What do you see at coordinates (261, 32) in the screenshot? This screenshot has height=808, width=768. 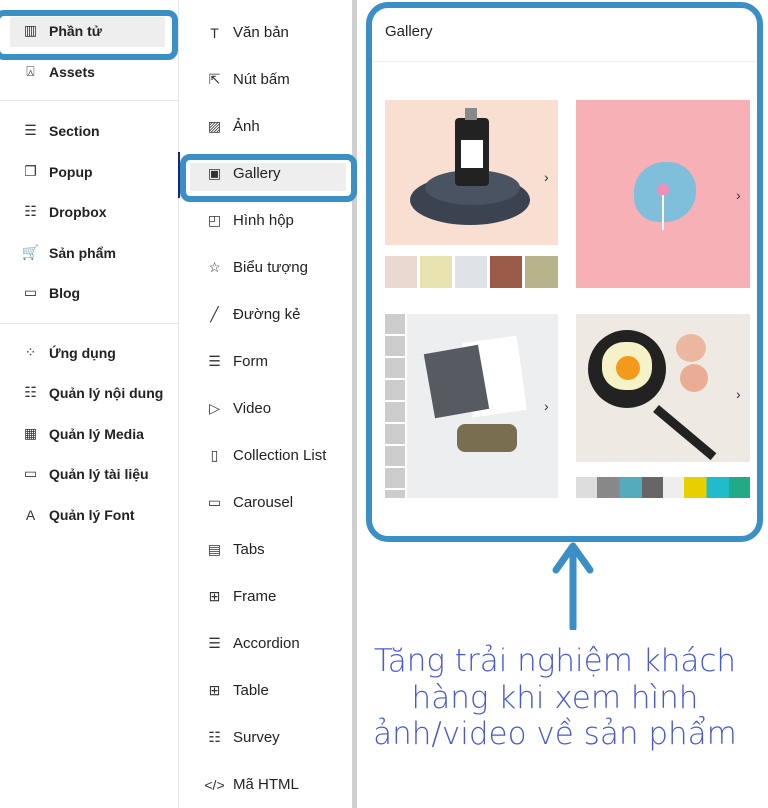 I see `element-item-label: Văn bản` at bounding box center [261, 32].